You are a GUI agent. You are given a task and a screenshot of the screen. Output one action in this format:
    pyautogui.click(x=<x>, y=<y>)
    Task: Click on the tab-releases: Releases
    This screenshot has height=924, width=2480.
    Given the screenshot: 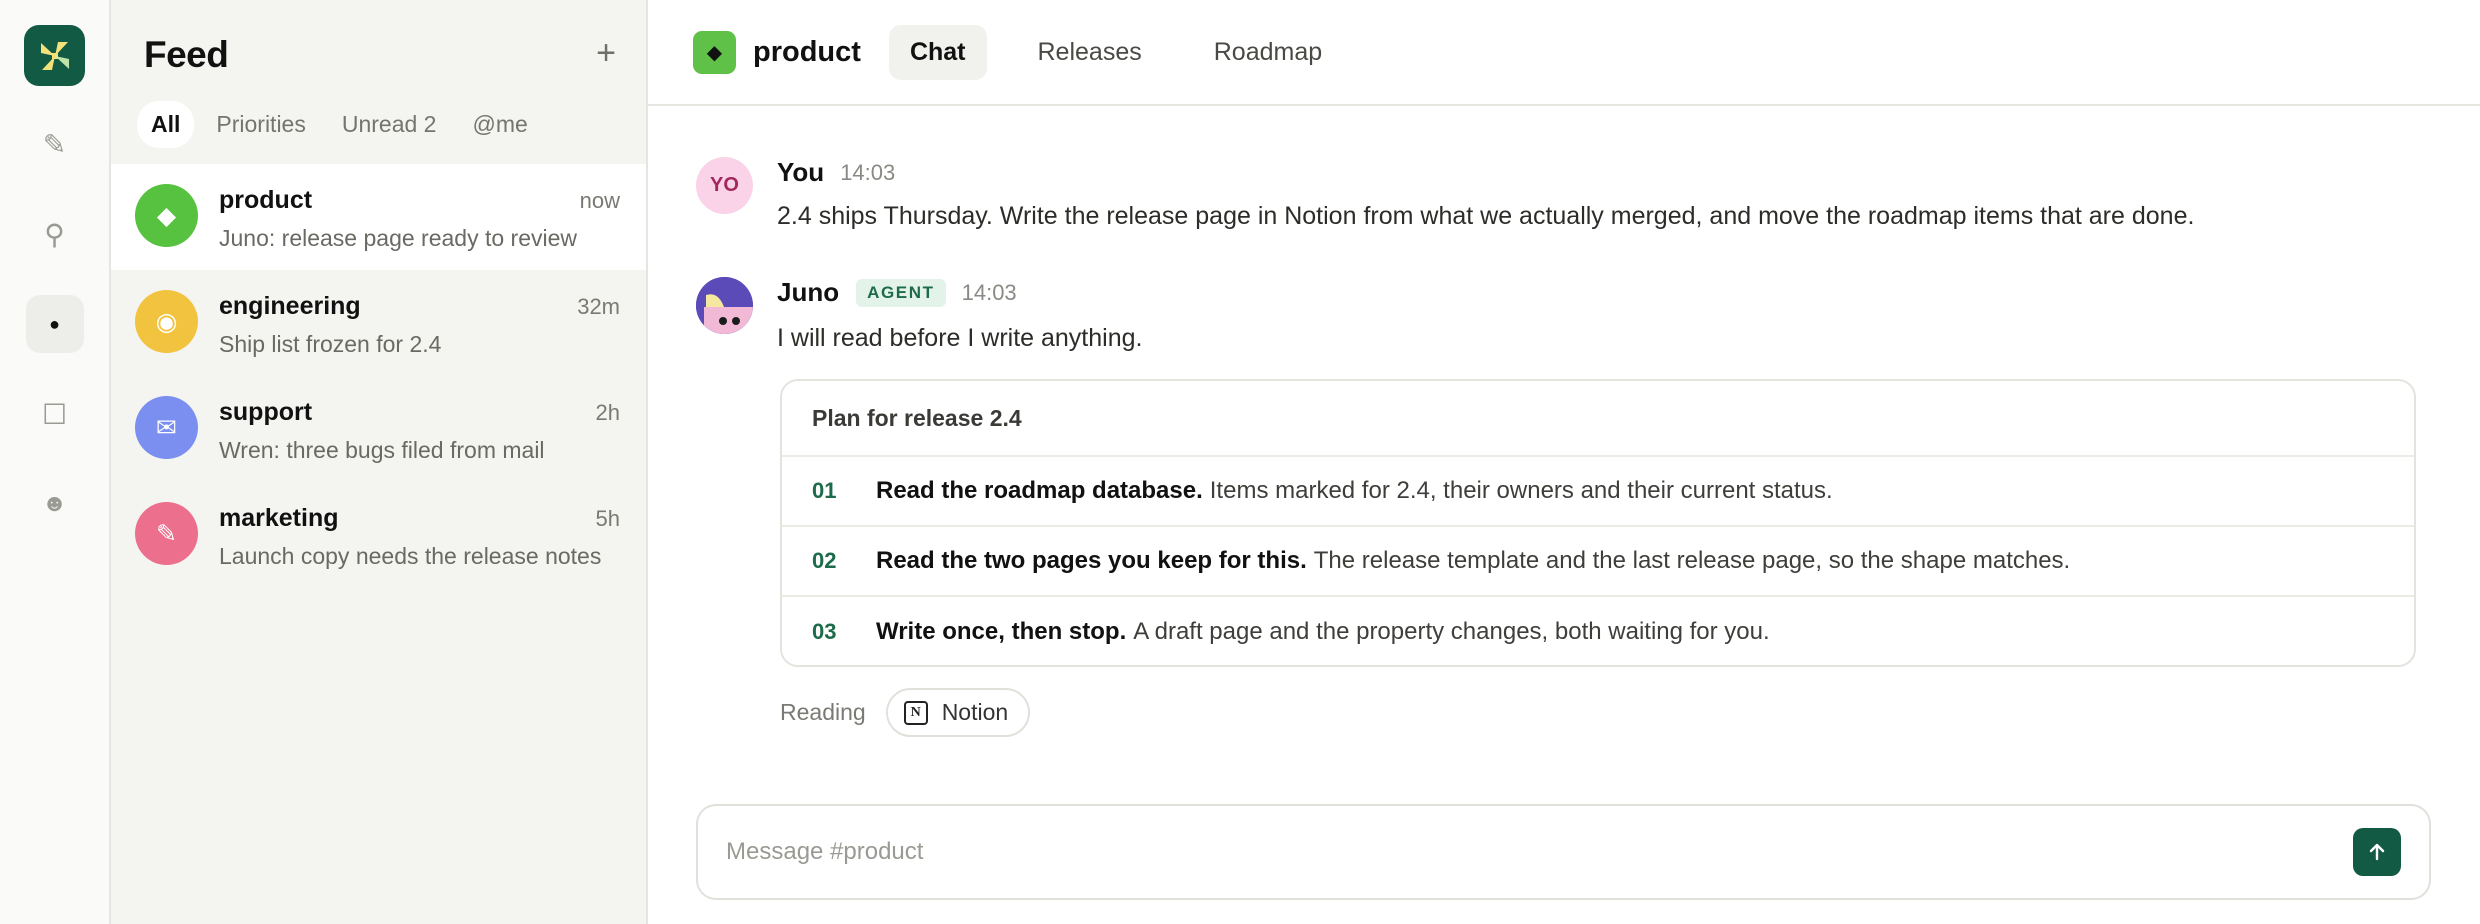 What is the action you would take?
    pyautogui.click(x=1090, y=52)
    